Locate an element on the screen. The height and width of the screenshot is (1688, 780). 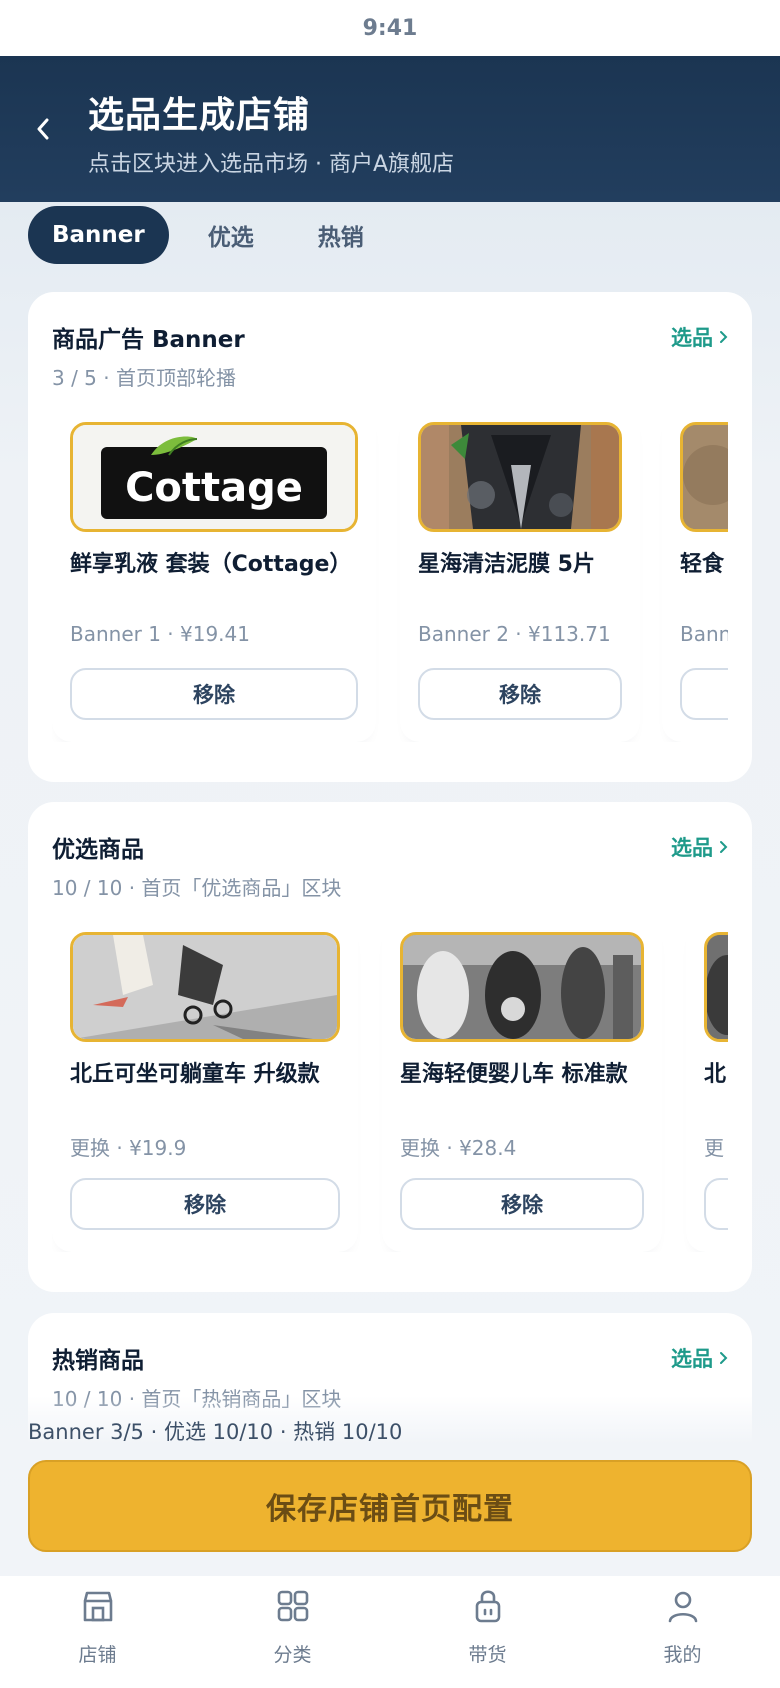
product-meta: 更 is located at coordinates (714, 1148).